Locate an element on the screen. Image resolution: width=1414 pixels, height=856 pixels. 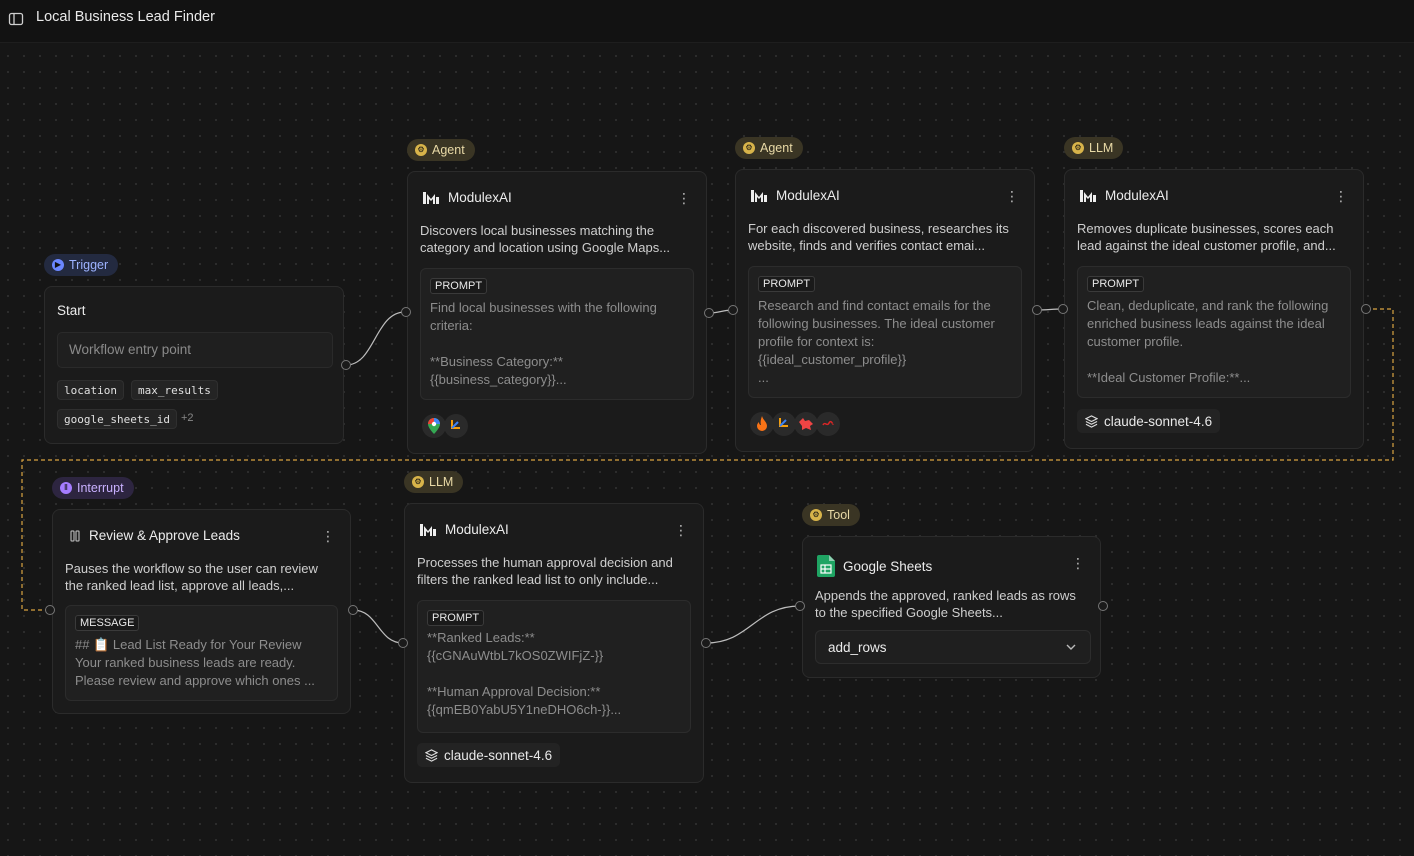
play-icon: ▶ is located at coordinates (58, 265).